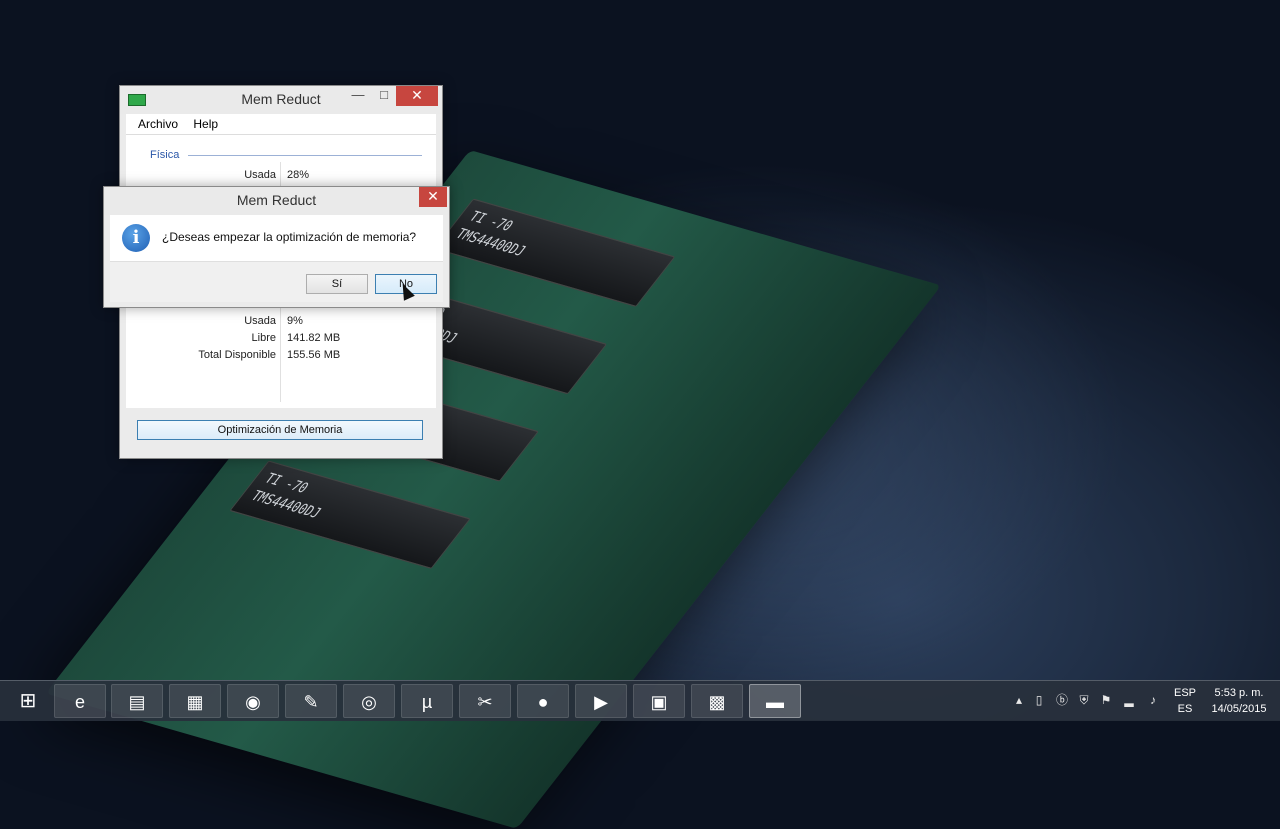 The width and height of the screenshot is (1280, 829). I want to click on free-label: Libre, so click(263, 338).